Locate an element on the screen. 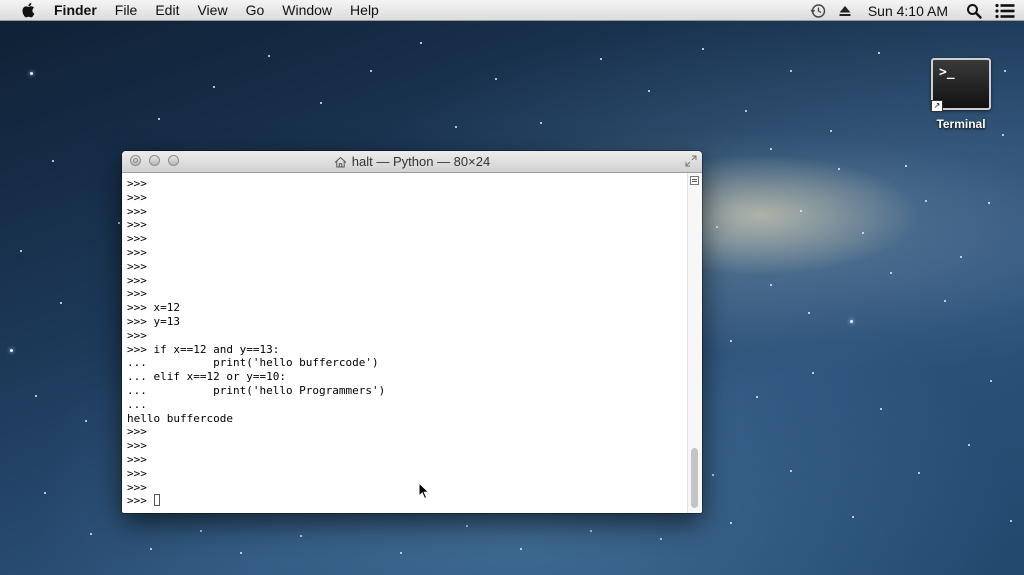 The width and height of the screenshot is (1024, 575). menu-help: Help is located at coordinates (364, 10).